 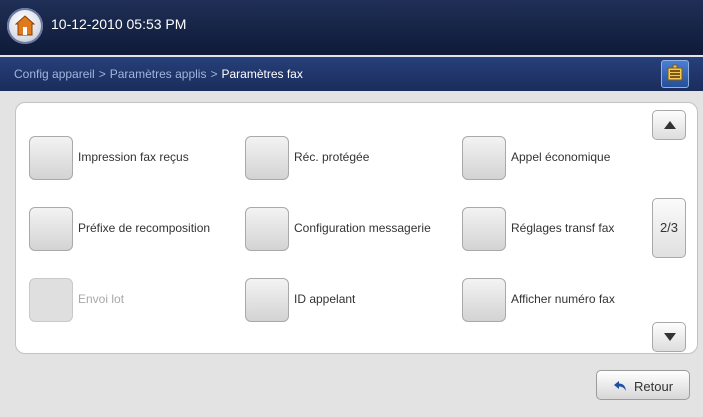 I want to click on arrow-up-icon, so click(x=670, y=125).